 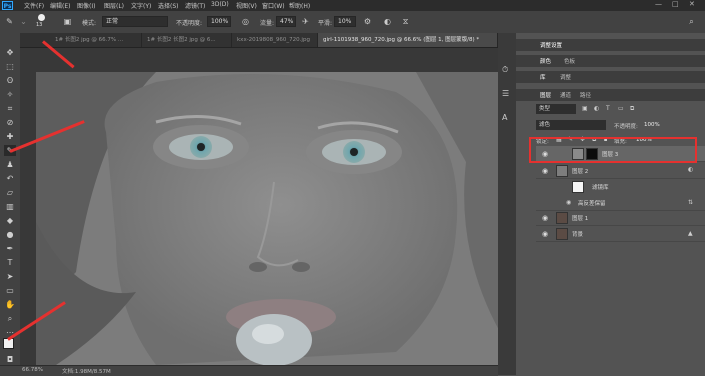 I want to click on pressure-opacity-icon: ◎, so click(x=245, y=21).